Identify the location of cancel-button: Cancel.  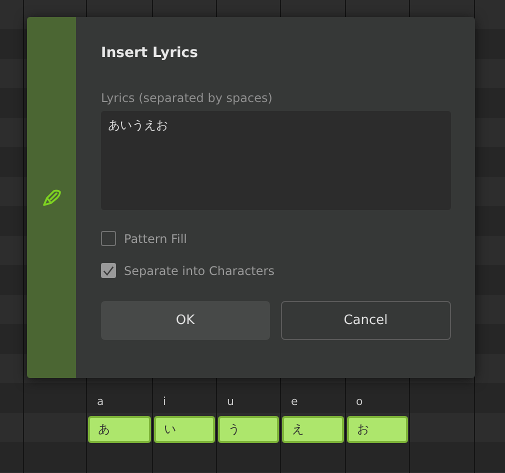
(365, 320).